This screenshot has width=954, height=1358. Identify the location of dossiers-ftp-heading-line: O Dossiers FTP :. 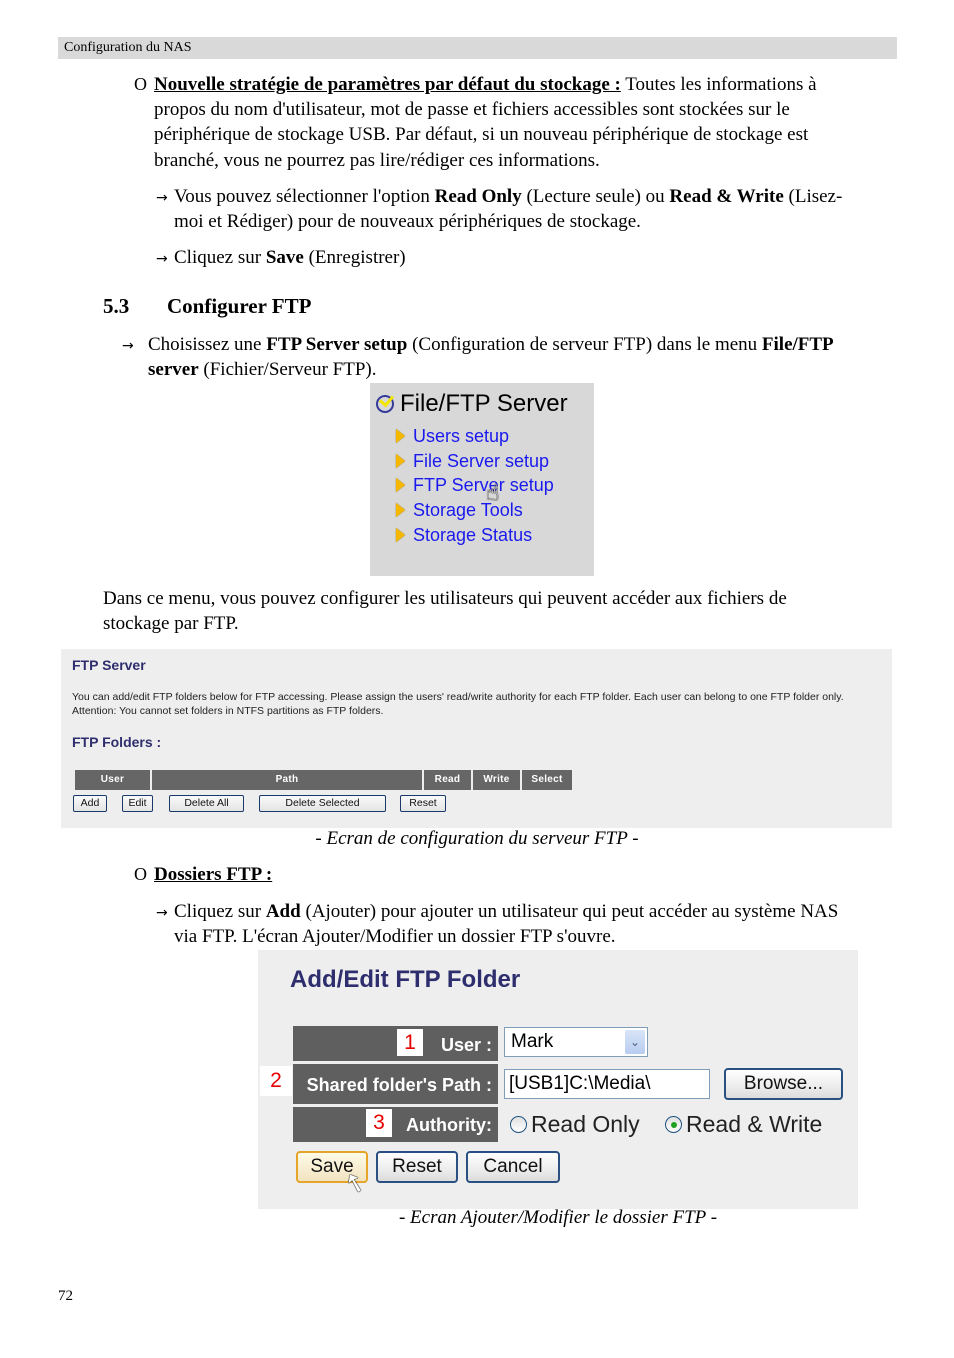
(203, 874).